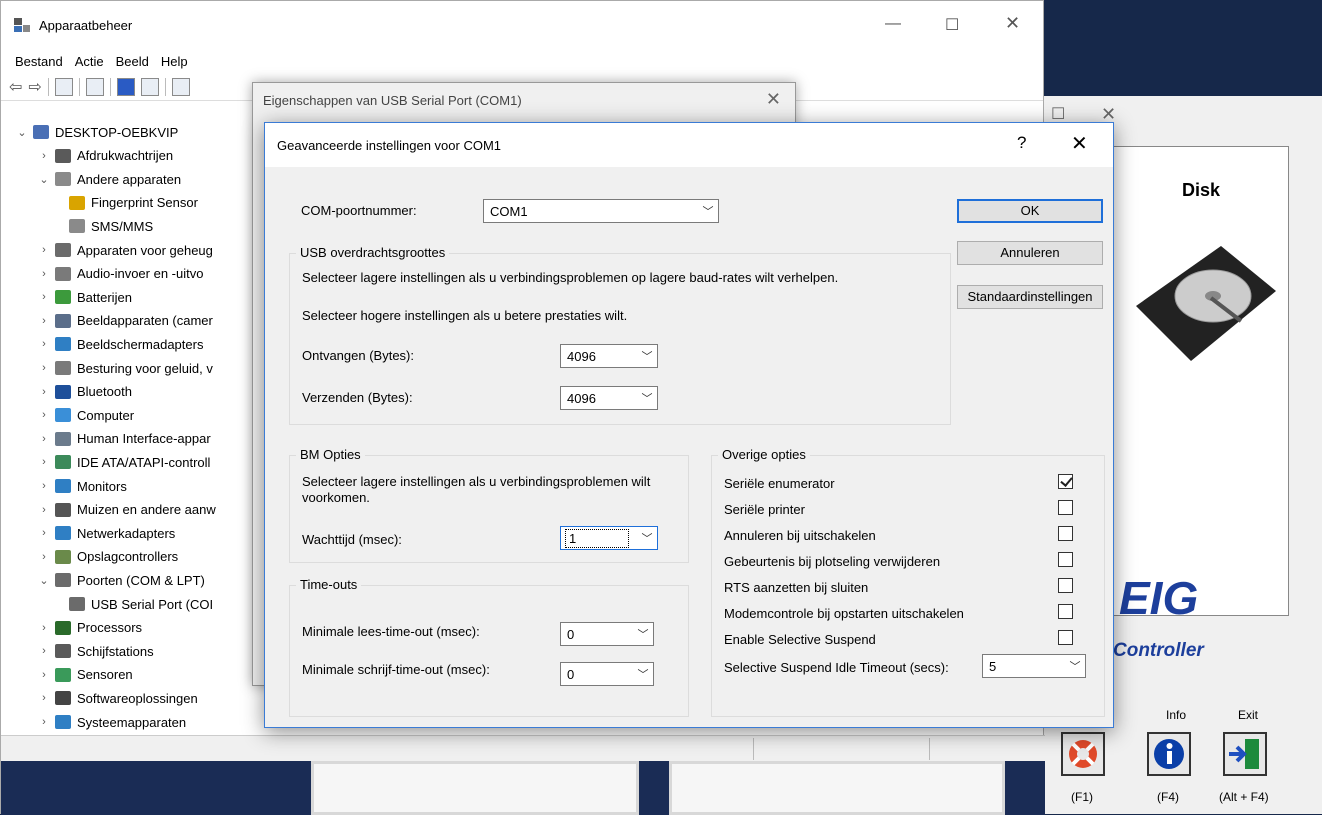  I want to click on tree-item: › Opslagcontrollers, so click(107, 557).